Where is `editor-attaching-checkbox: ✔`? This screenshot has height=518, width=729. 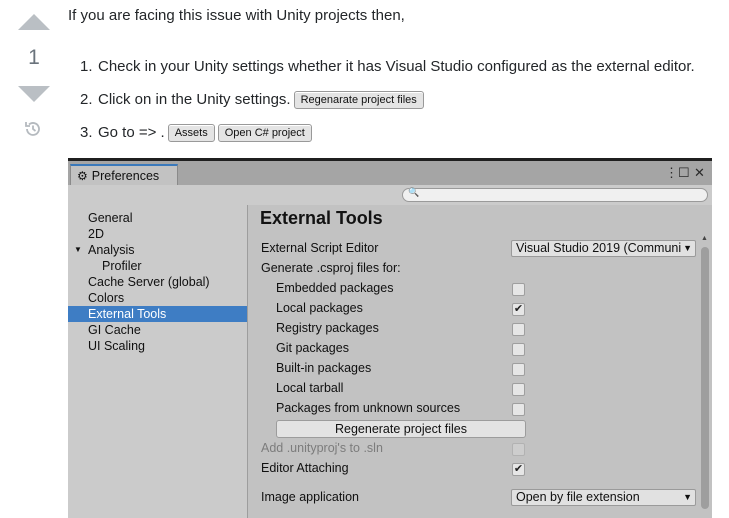
editor-attaching-checkbox: ✔ is located at coordinates (518, 469).